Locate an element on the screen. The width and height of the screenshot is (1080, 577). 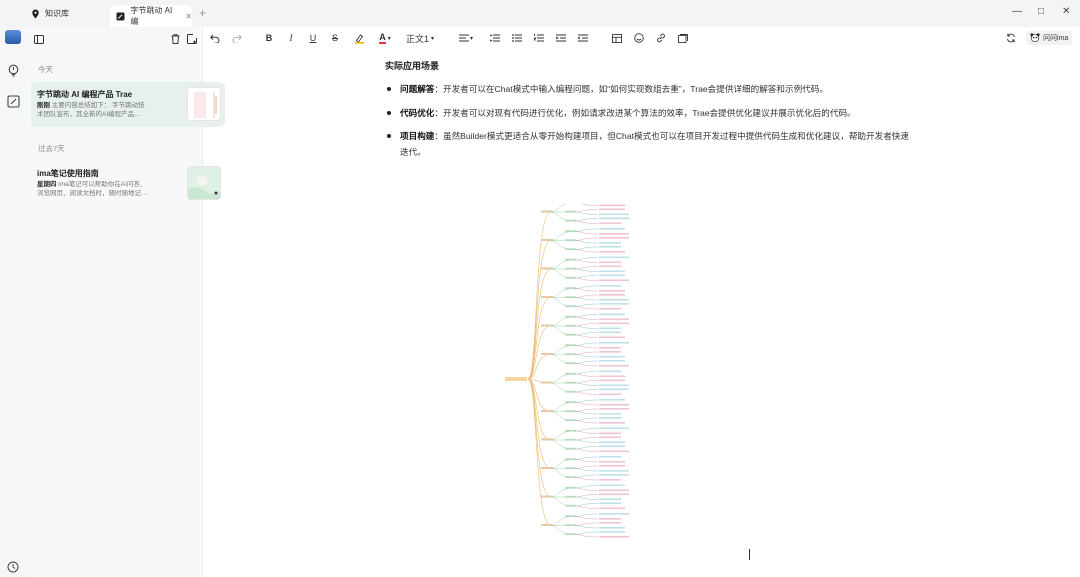
bullet-list-icon is located at coordinates (517, 38).